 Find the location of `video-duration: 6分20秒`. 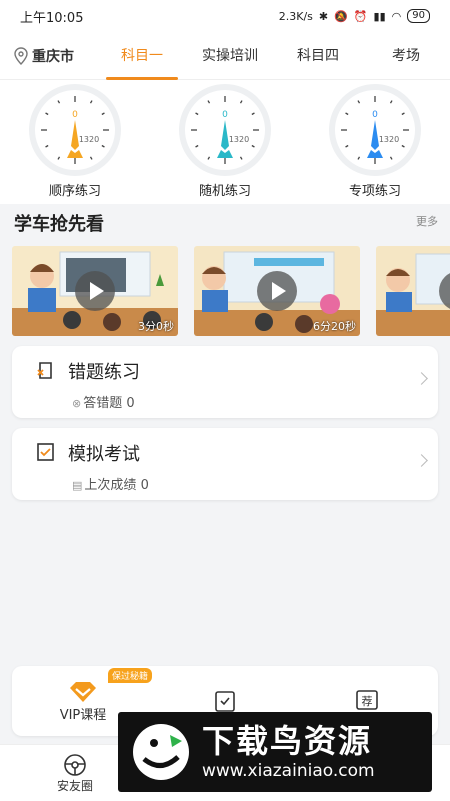

video-duration: 6分20秒 is located at coordinates (334, 326).